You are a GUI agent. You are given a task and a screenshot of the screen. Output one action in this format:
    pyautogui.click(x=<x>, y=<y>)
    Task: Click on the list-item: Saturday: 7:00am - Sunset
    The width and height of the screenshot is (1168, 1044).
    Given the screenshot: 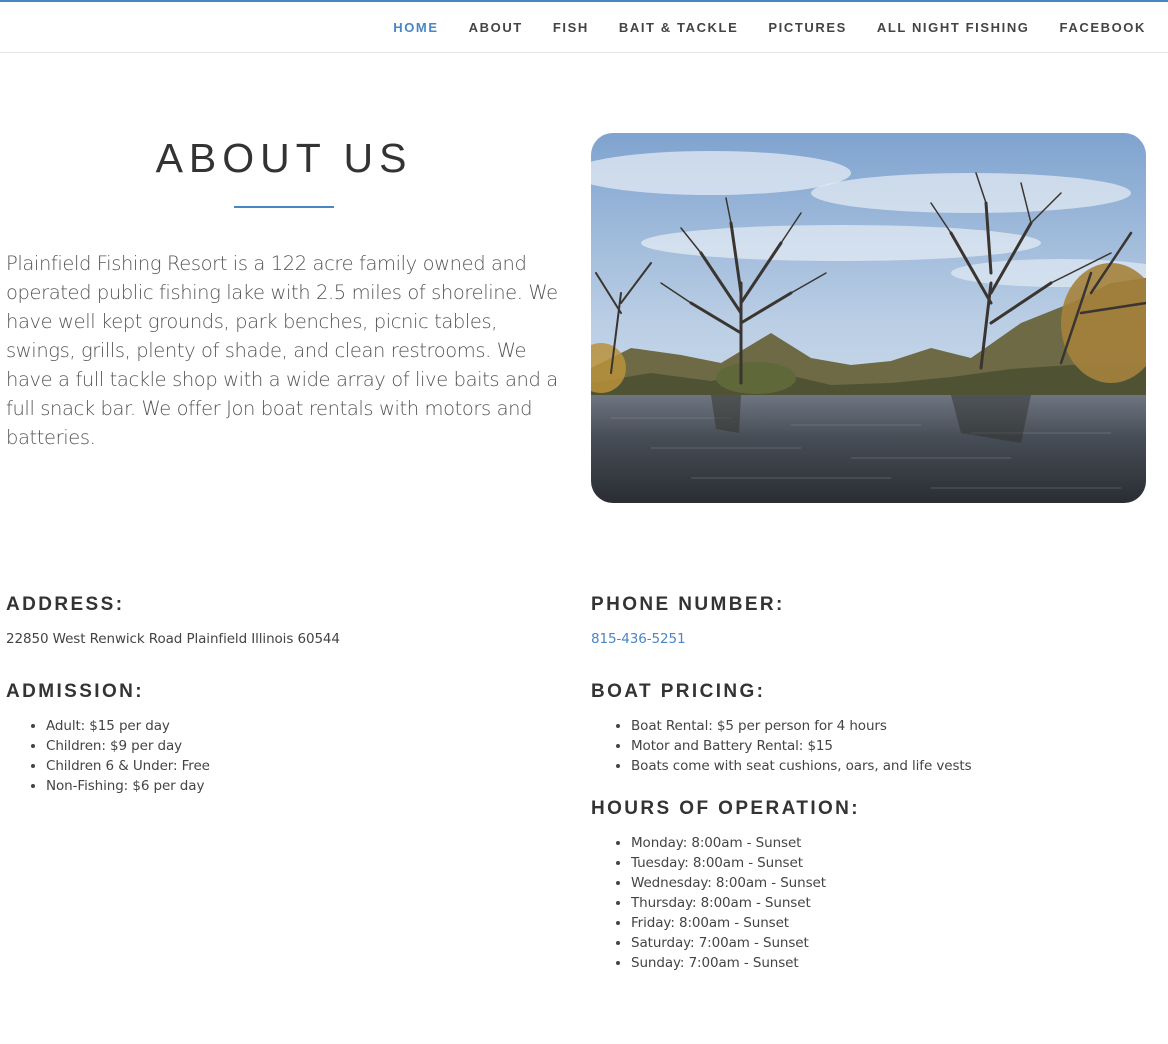 What is the action you would take?
    pyautogui.click(x=728, y=943)
    